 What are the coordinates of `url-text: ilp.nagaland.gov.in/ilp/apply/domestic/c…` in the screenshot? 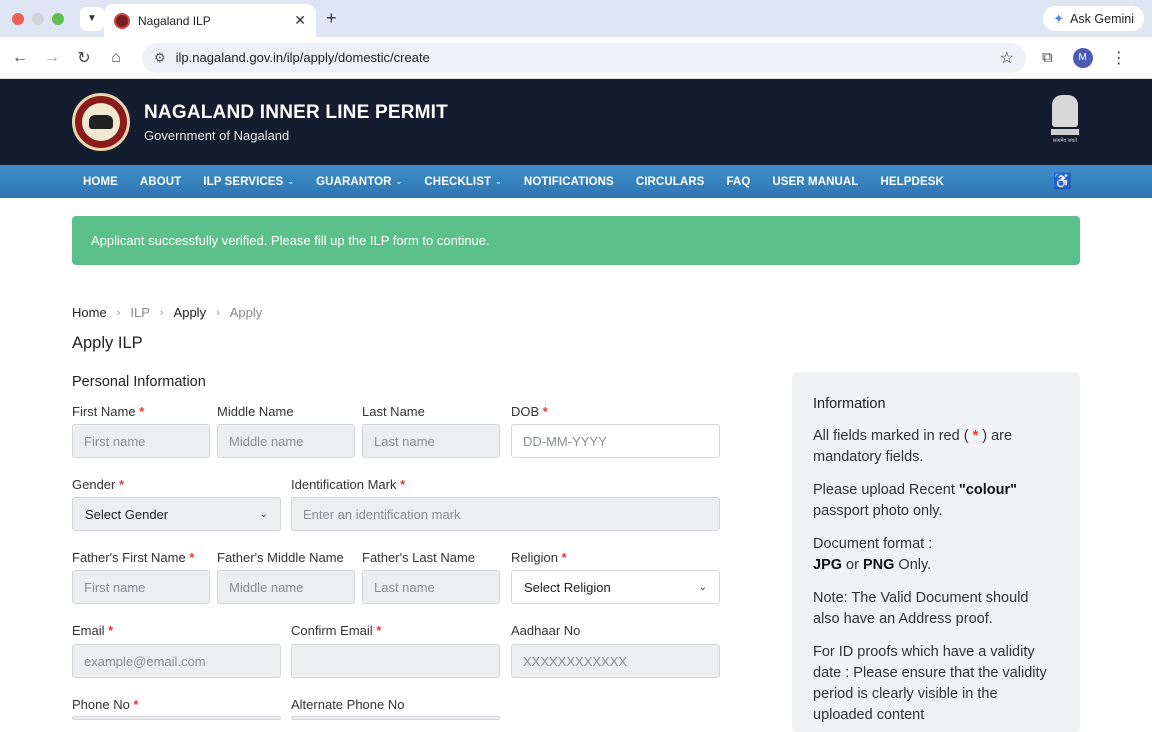 It's located at (588, 57).